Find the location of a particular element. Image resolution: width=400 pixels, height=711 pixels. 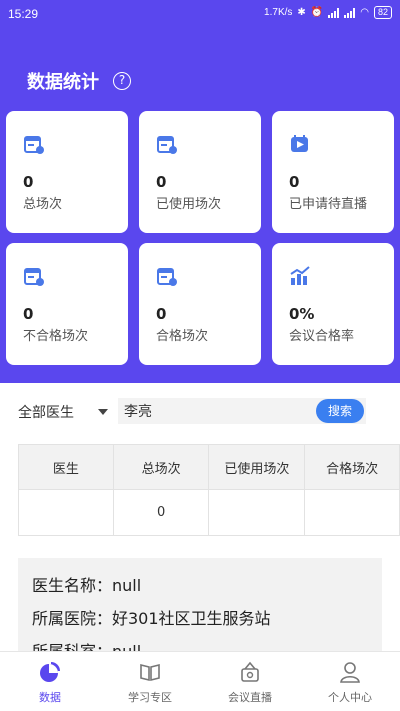

pie-chart-icon is located at coordinates (50, 672).